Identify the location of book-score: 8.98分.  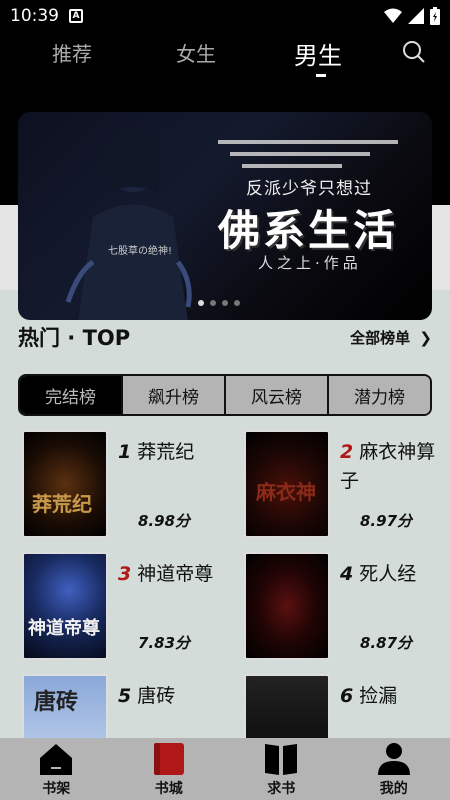
(164, 521).